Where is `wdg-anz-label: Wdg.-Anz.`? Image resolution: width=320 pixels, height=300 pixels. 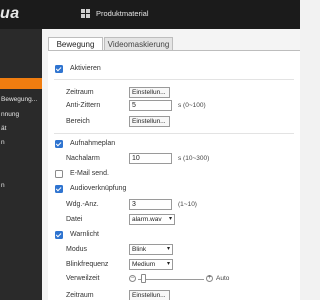 wdg-anz-label: Wdg.-Anz. is located at coordinates (82, 204).